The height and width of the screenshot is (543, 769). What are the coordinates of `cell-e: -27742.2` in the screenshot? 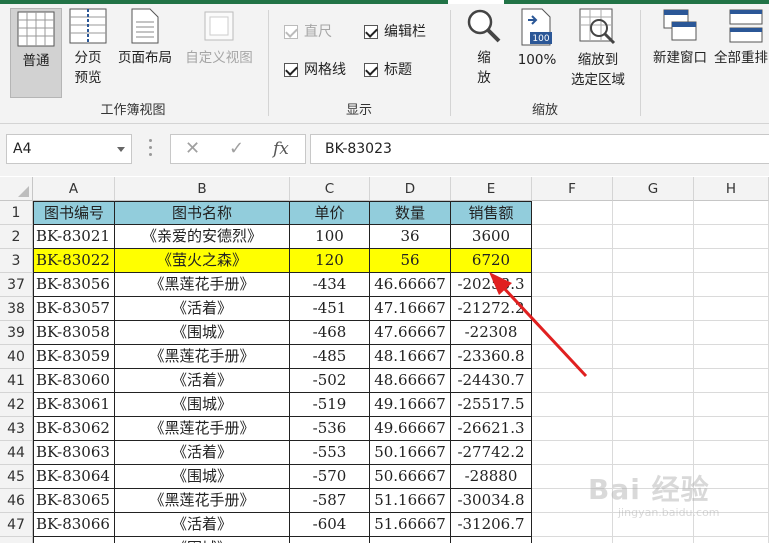 It's located at (491, 453).